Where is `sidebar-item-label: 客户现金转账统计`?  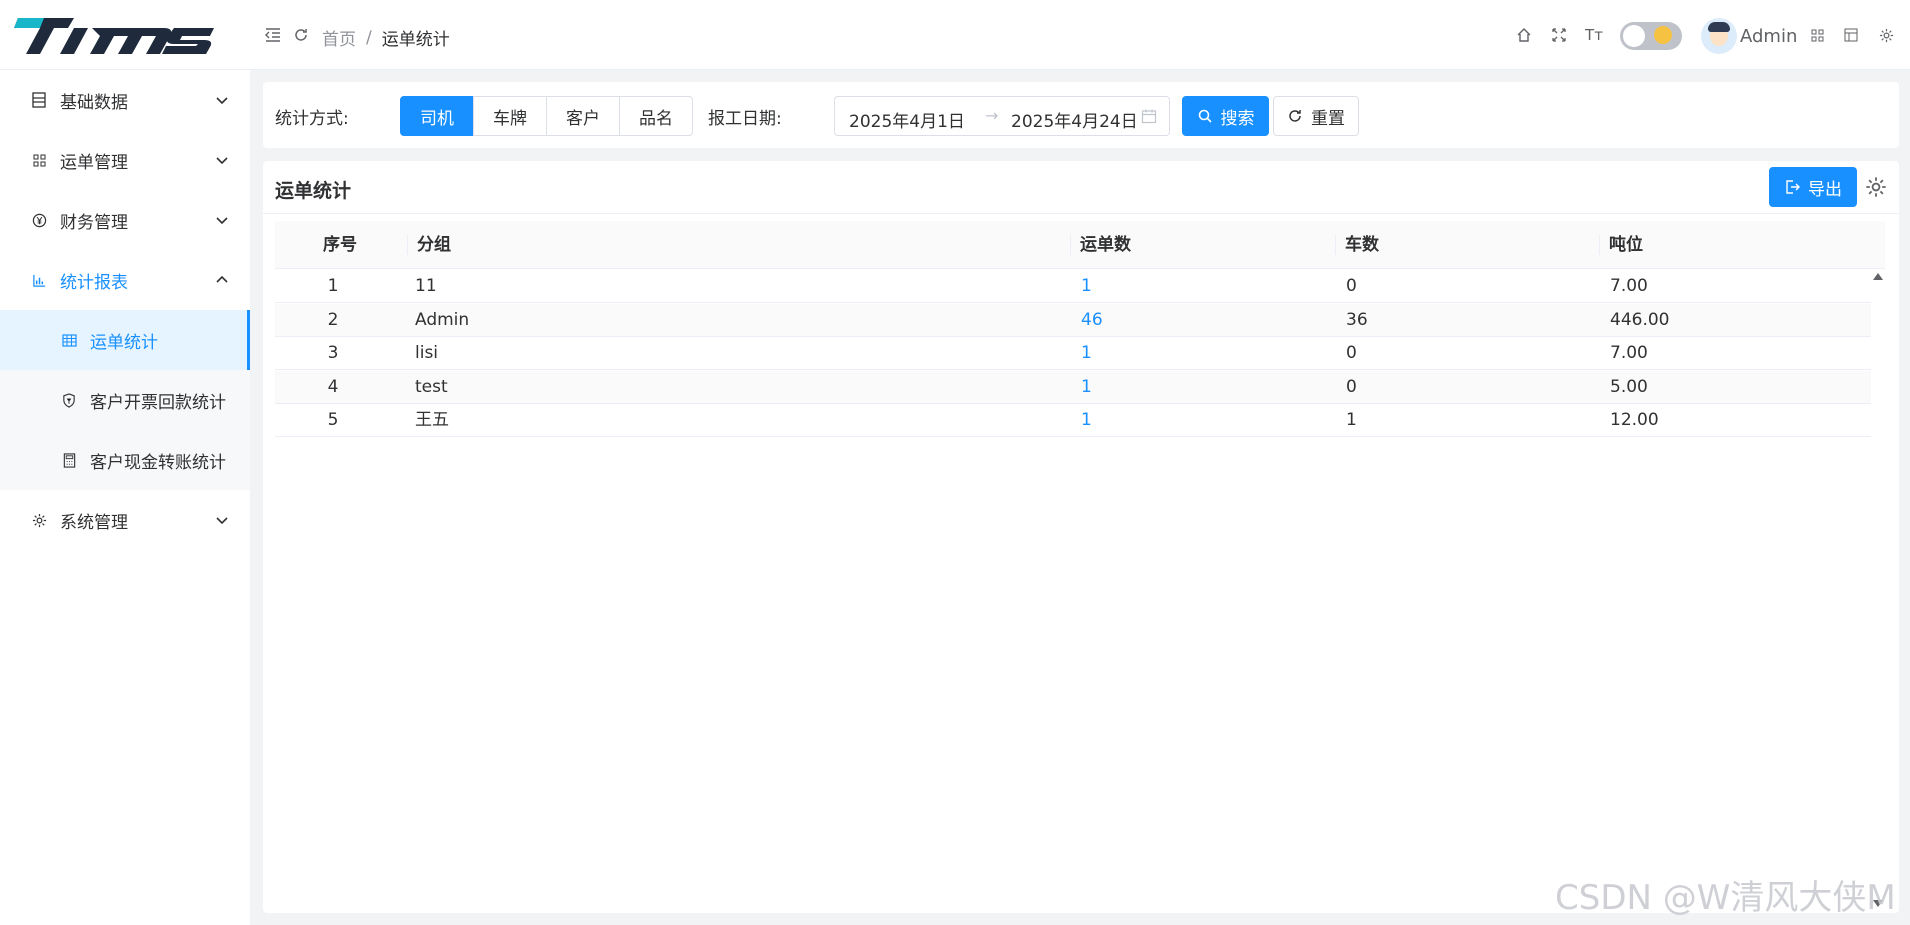 sidebar-item-label: 客户现金转账统计 is located at coordinates (158, 463).